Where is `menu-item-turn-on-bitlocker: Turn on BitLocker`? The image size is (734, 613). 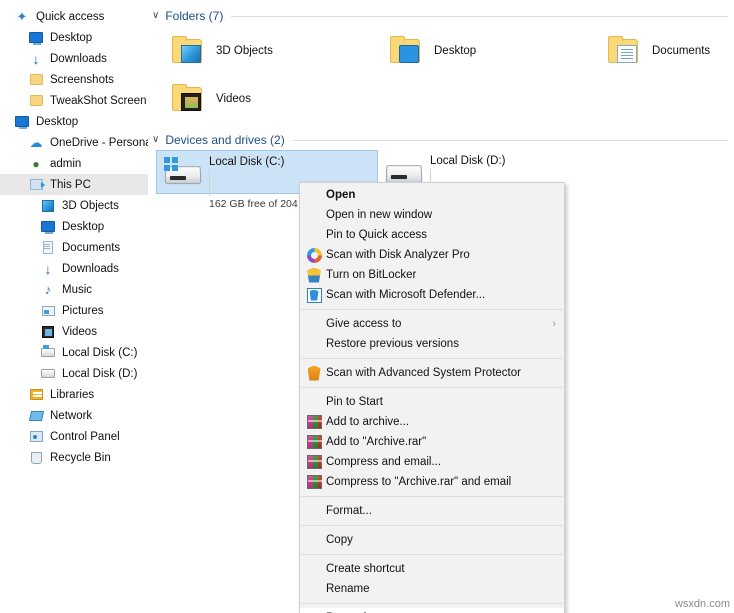 menu-item-turn-on-bitlocker: Turn on BitLocker is located at coordinates (432, 275).